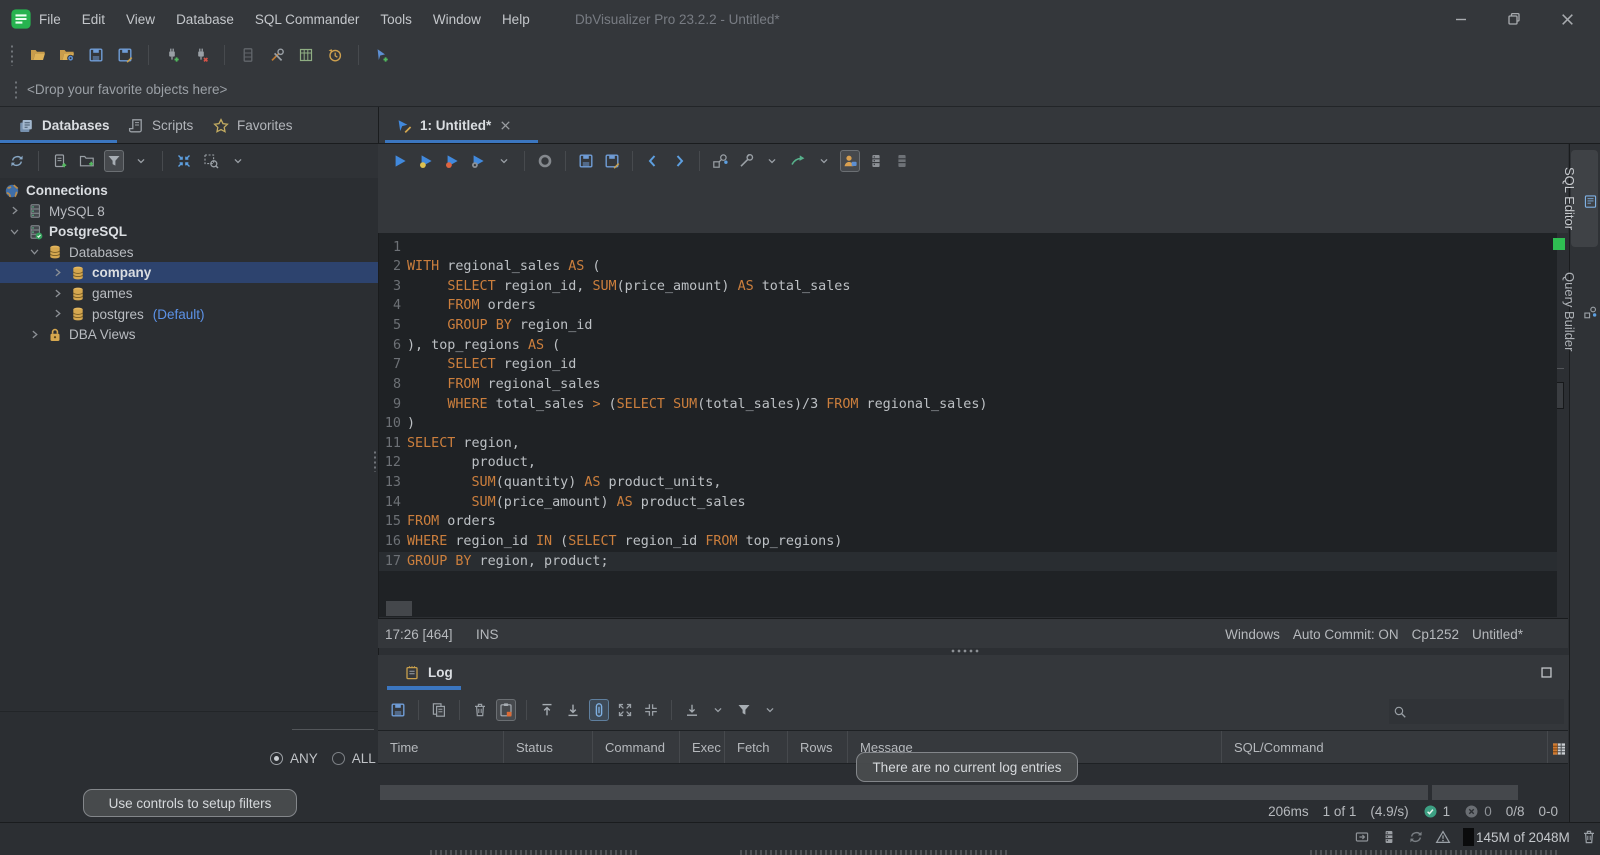 The height and width of the screenshot is (855, 1600). What do you see at coordinates (612, 161) in the screenshot?
I see `save-as-icon` at bounding box center [612, 161].